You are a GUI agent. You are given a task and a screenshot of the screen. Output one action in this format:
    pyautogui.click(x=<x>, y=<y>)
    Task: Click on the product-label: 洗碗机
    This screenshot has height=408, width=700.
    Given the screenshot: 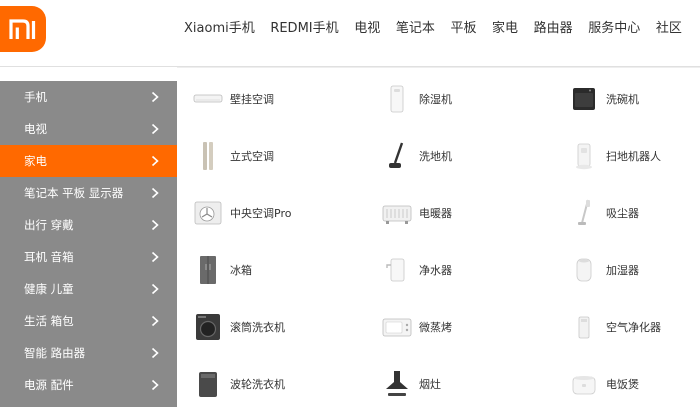 What is the action you would take?
    pyautogui.click(x=622, y=99)
    